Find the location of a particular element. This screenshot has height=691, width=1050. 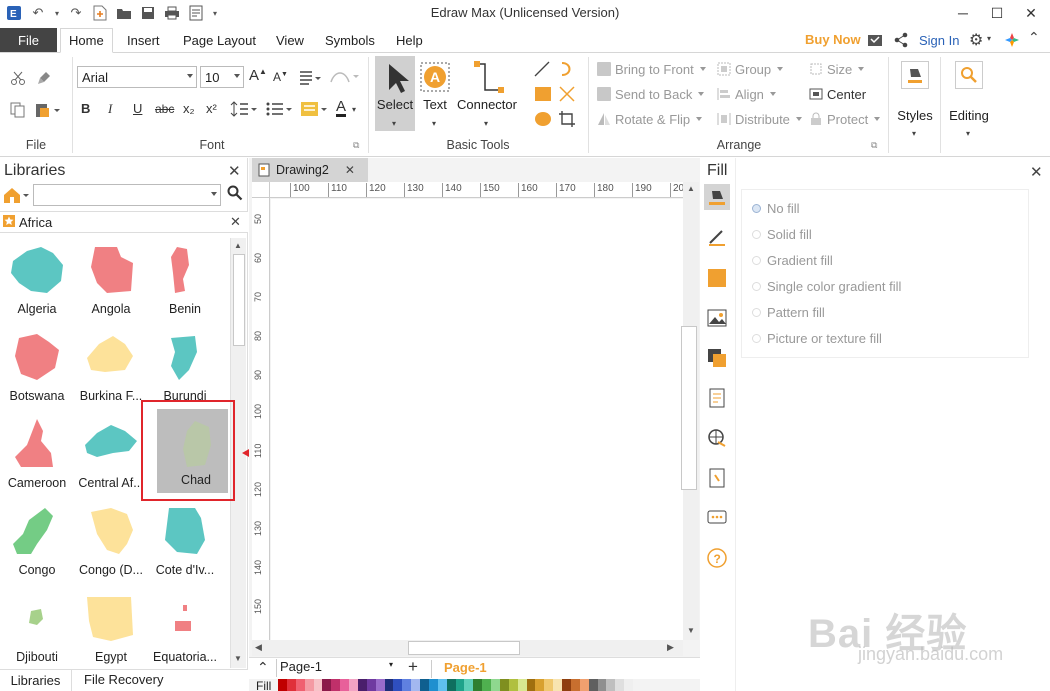

radio-picture-fill is located at coordinates (756, 338).